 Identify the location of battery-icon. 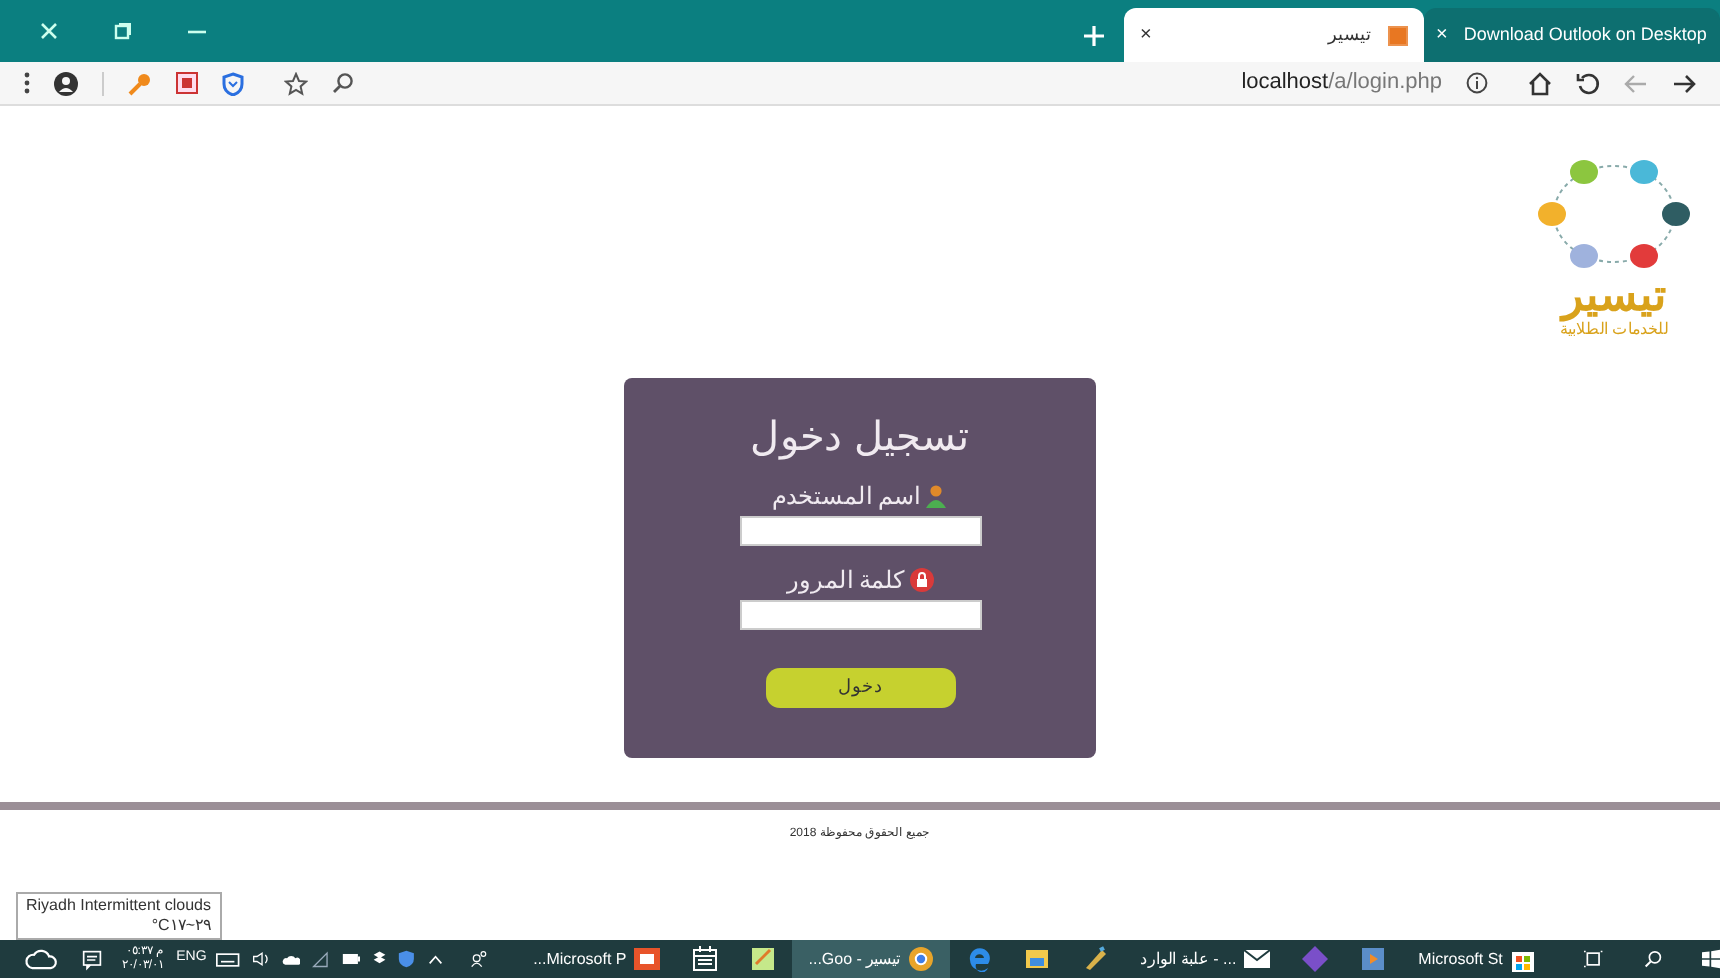
(350, 959).